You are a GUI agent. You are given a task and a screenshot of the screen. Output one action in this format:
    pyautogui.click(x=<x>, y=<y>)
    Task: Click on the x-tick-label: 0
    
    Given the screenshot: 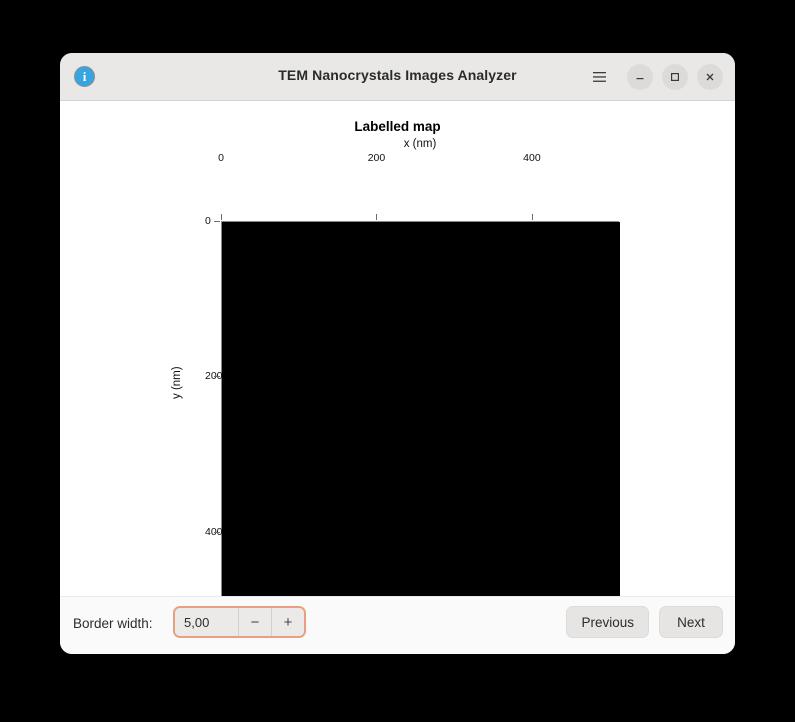 What is the action you would take?
    pyautogui.click(x=221, y=158)
    